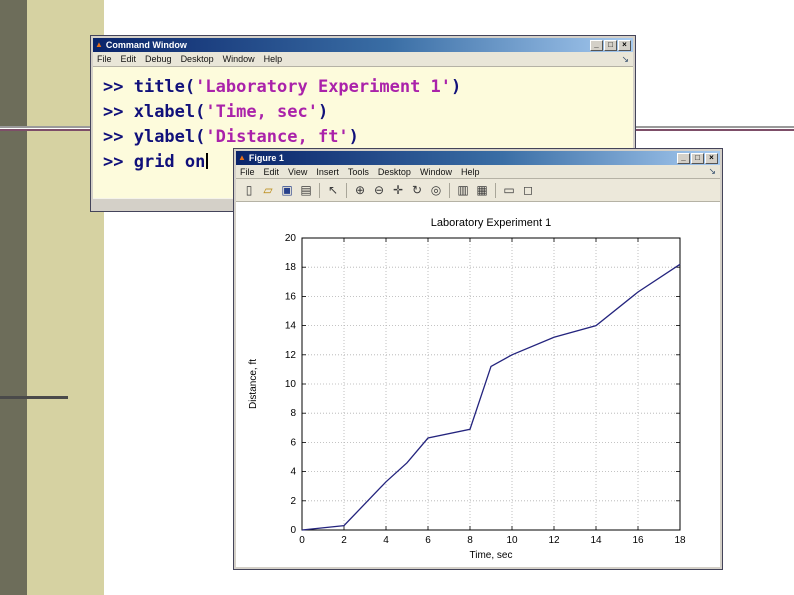 This screenshot has width=794, height=595. What do you see at coordinates (291, 326) in the screenshot?
I see `y-tick-label: 14` at bounding box center [291, 326].